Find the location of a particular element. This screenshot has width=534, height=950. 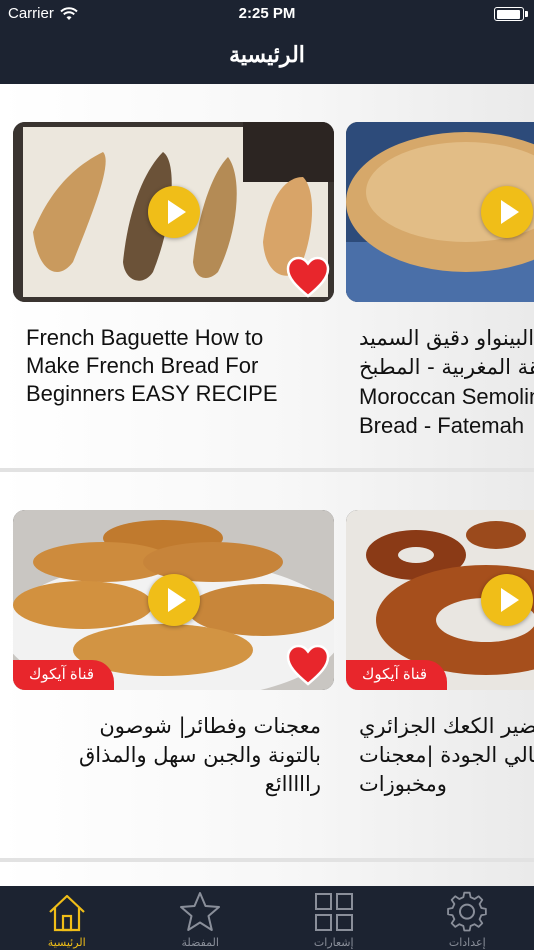

video-title-line: بالتونة والجبن سهل والمذاق is located at coordinates (199, 755).